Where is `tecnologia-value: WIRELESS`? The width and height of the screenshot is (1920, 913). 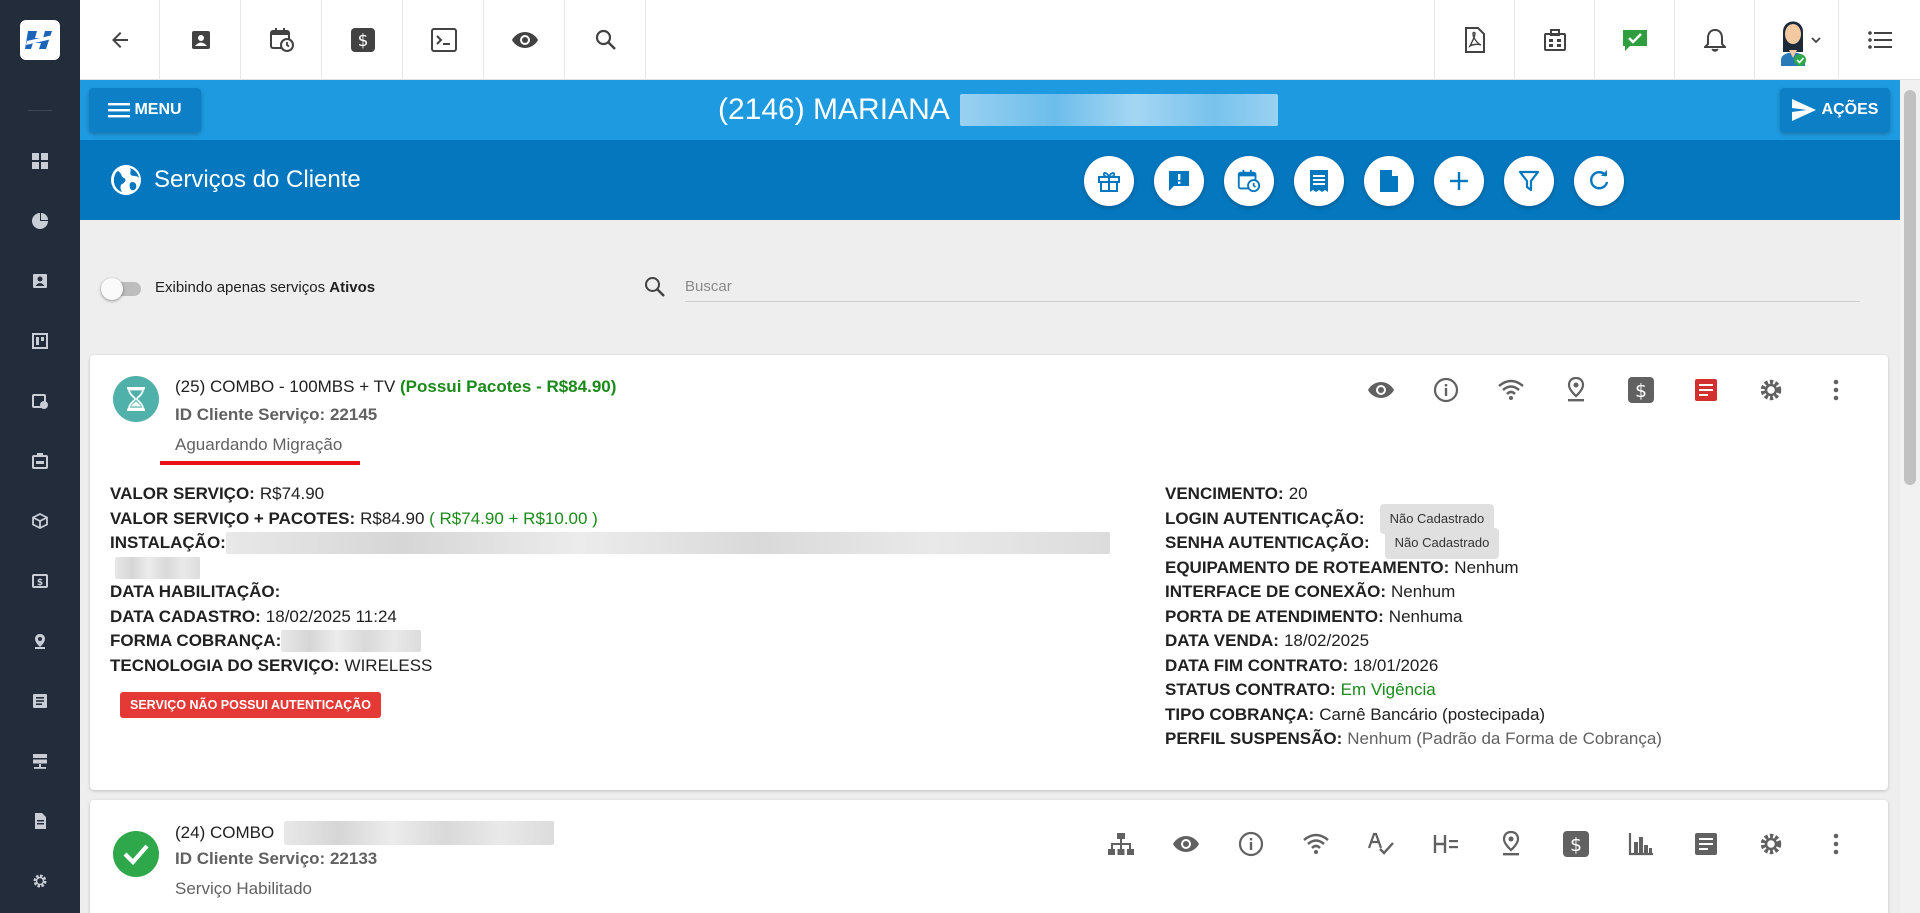 tecnologia-value: WIRELESS is located at coordinates (388, 665).